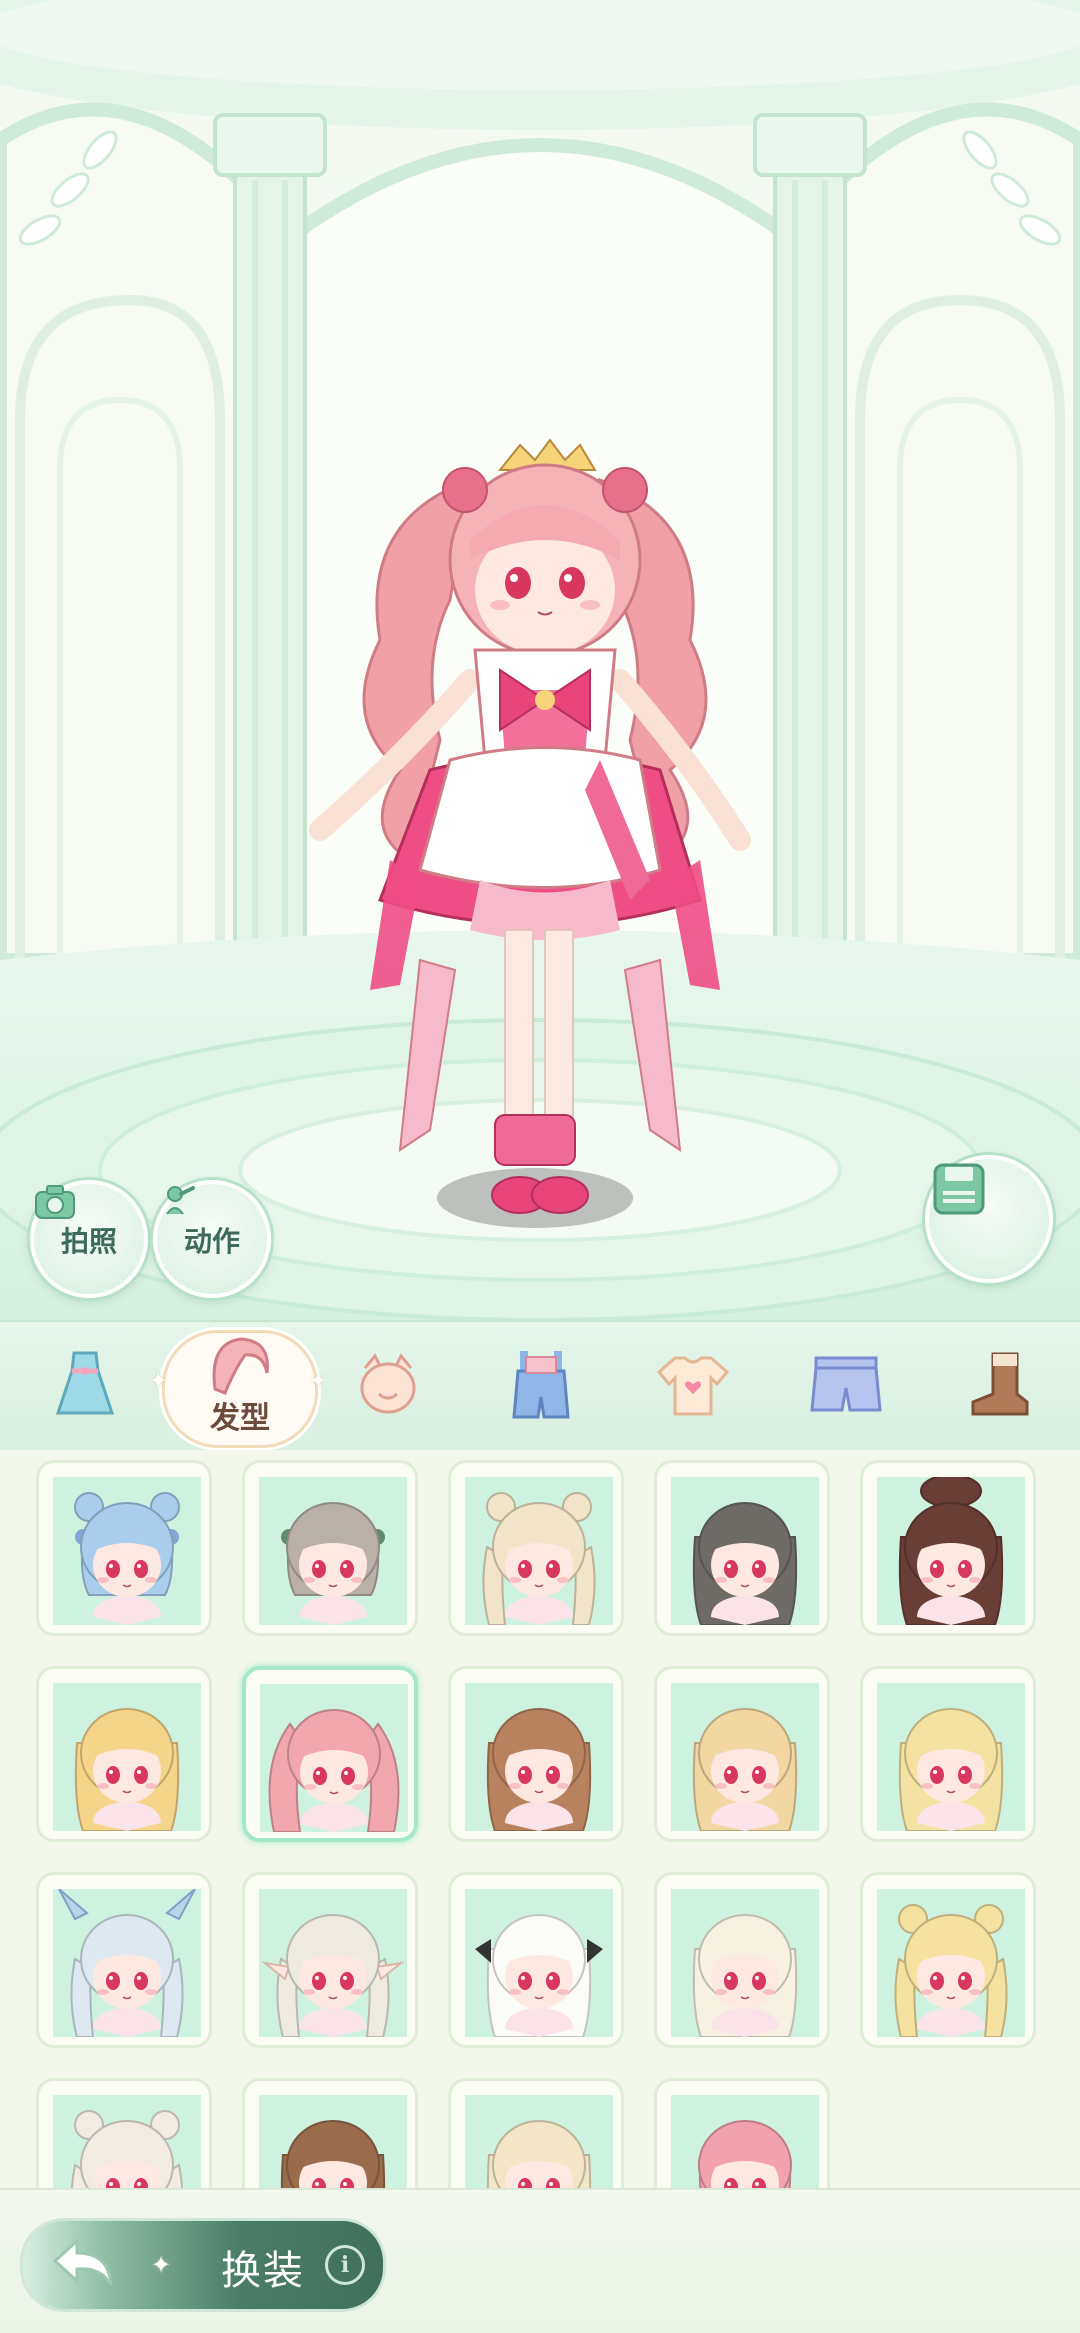 This screenshot has width=1080, height=2333. I want to click on tab-face, so click(388, 1385).